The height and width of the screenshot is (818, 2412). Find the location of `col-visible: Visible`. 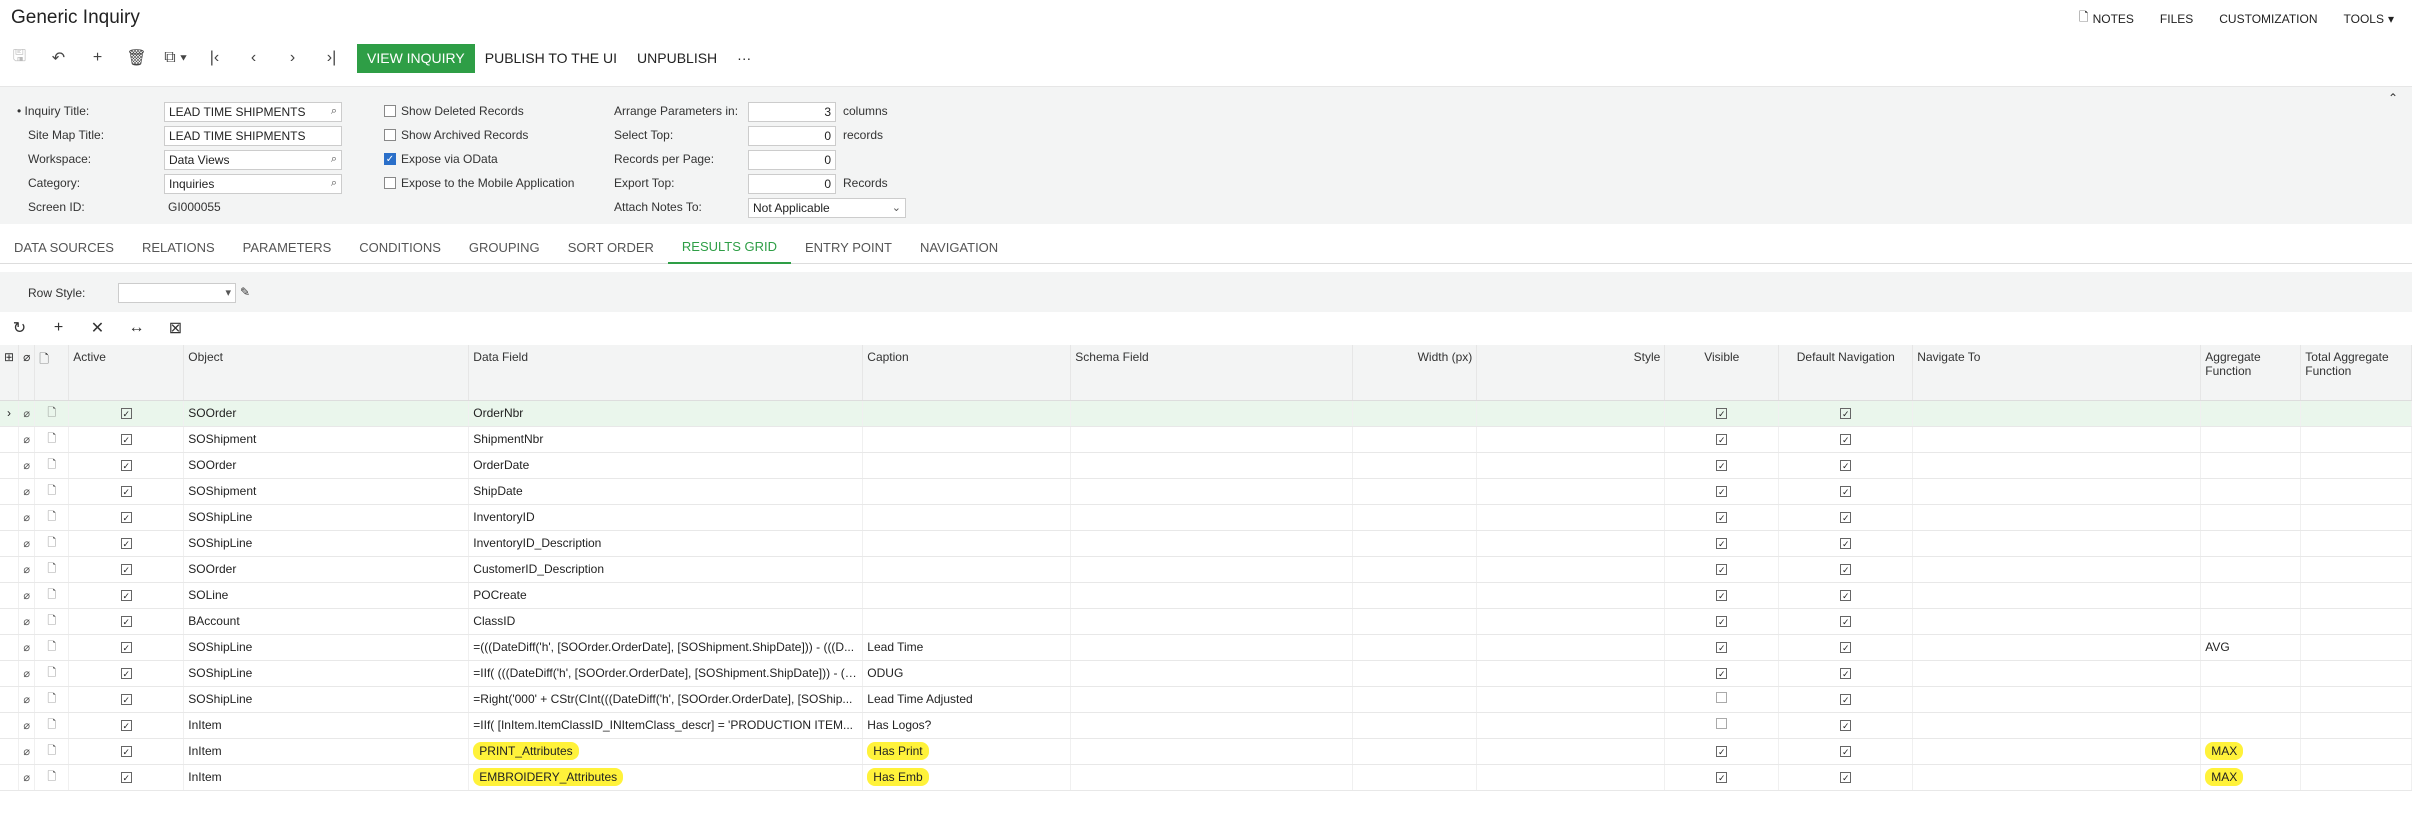

col-visible: Visible is located at coordinates (1722, 373).